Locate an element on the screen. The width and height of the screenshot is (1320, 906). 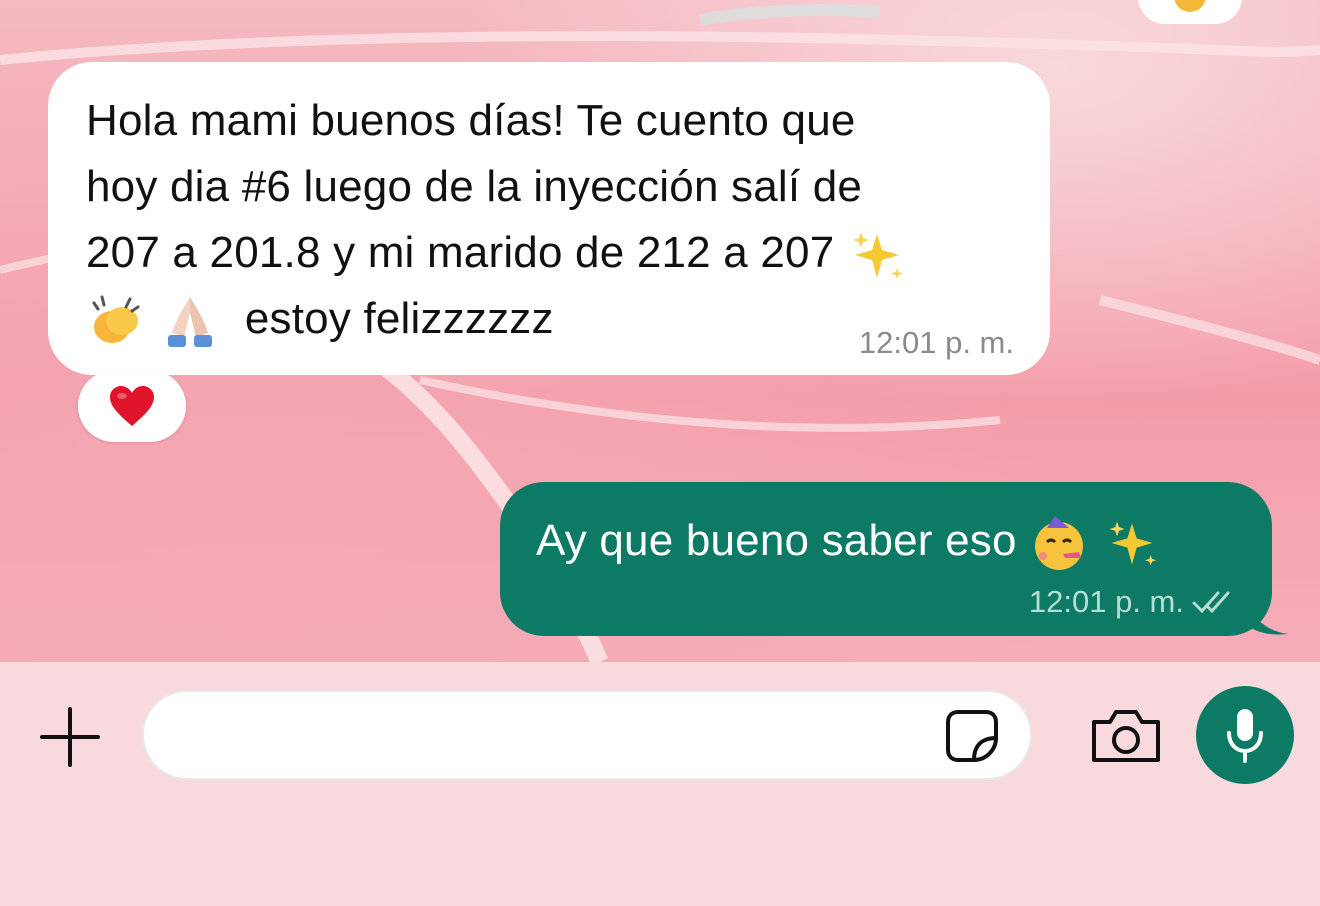
emoji-face-icon is located at coordinates (1190, 6).